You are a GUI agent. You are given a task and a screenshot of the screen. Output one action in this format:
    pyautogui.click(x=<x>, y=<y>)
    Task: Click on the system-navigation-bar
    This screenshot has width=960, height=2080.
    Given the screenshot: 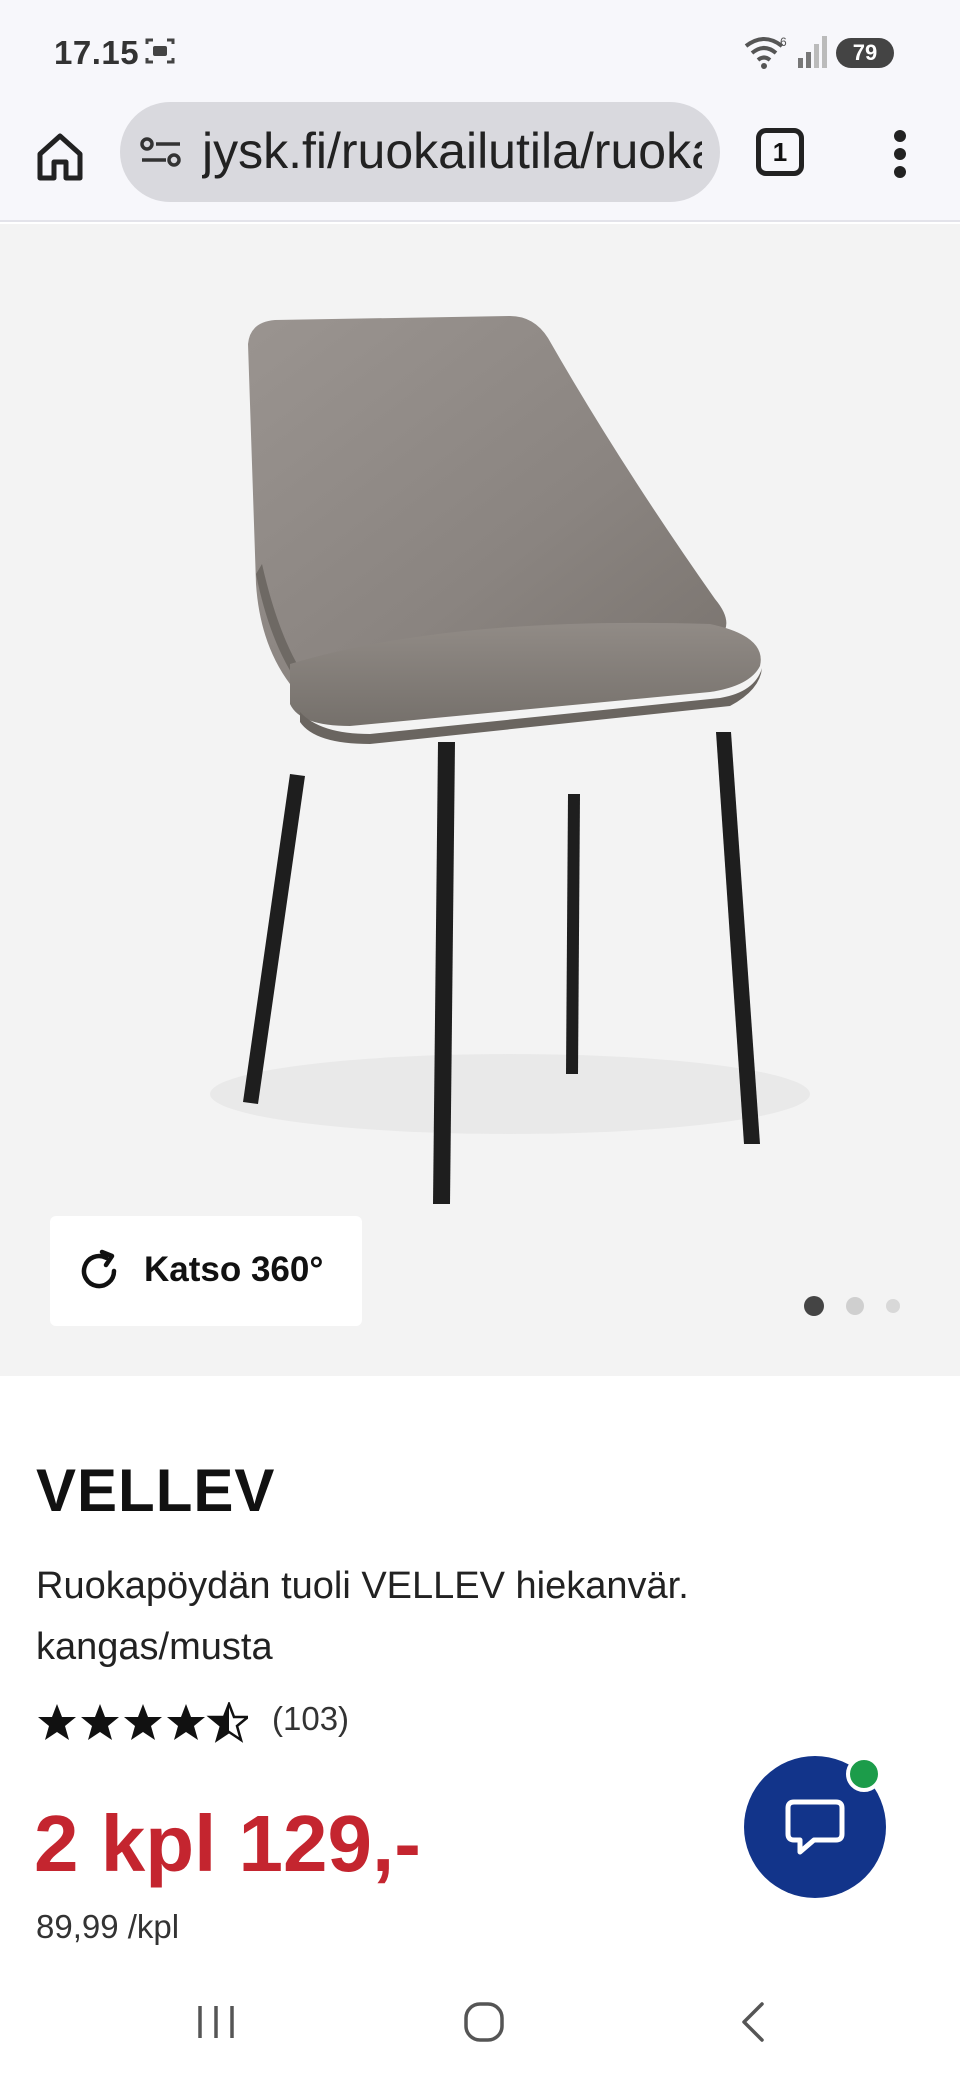 What is the action you would take?
    pyautogui.click(x=480, y=2025)
    